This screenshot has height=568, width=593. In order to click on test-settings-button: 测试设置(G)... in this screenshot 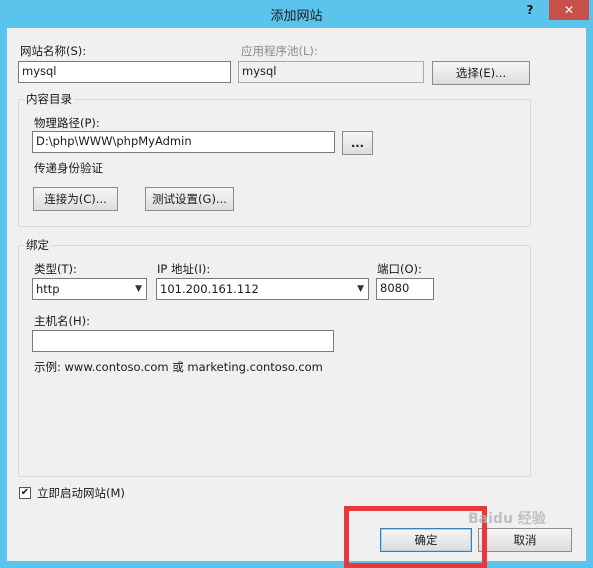, I will do `click(189, 199)`.